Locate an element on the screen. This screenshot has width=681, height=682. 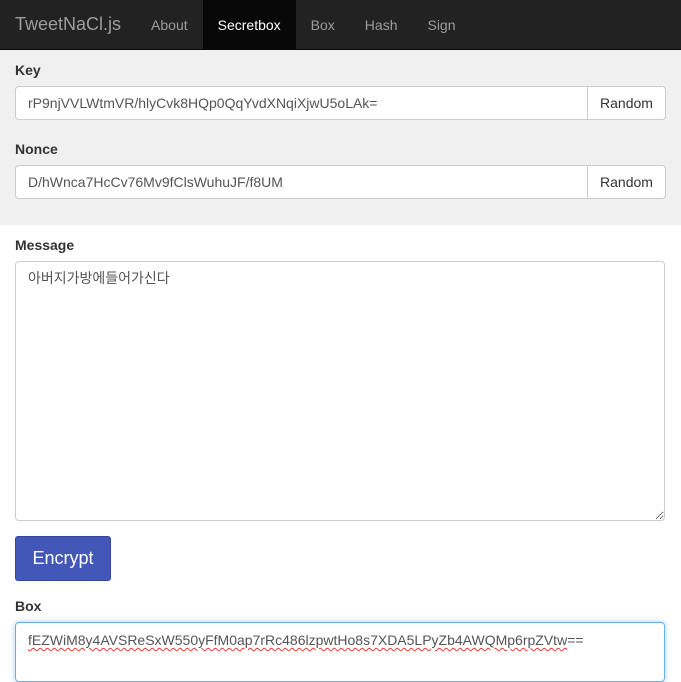
key-input-group: Random is located at coordinates (340, 103).